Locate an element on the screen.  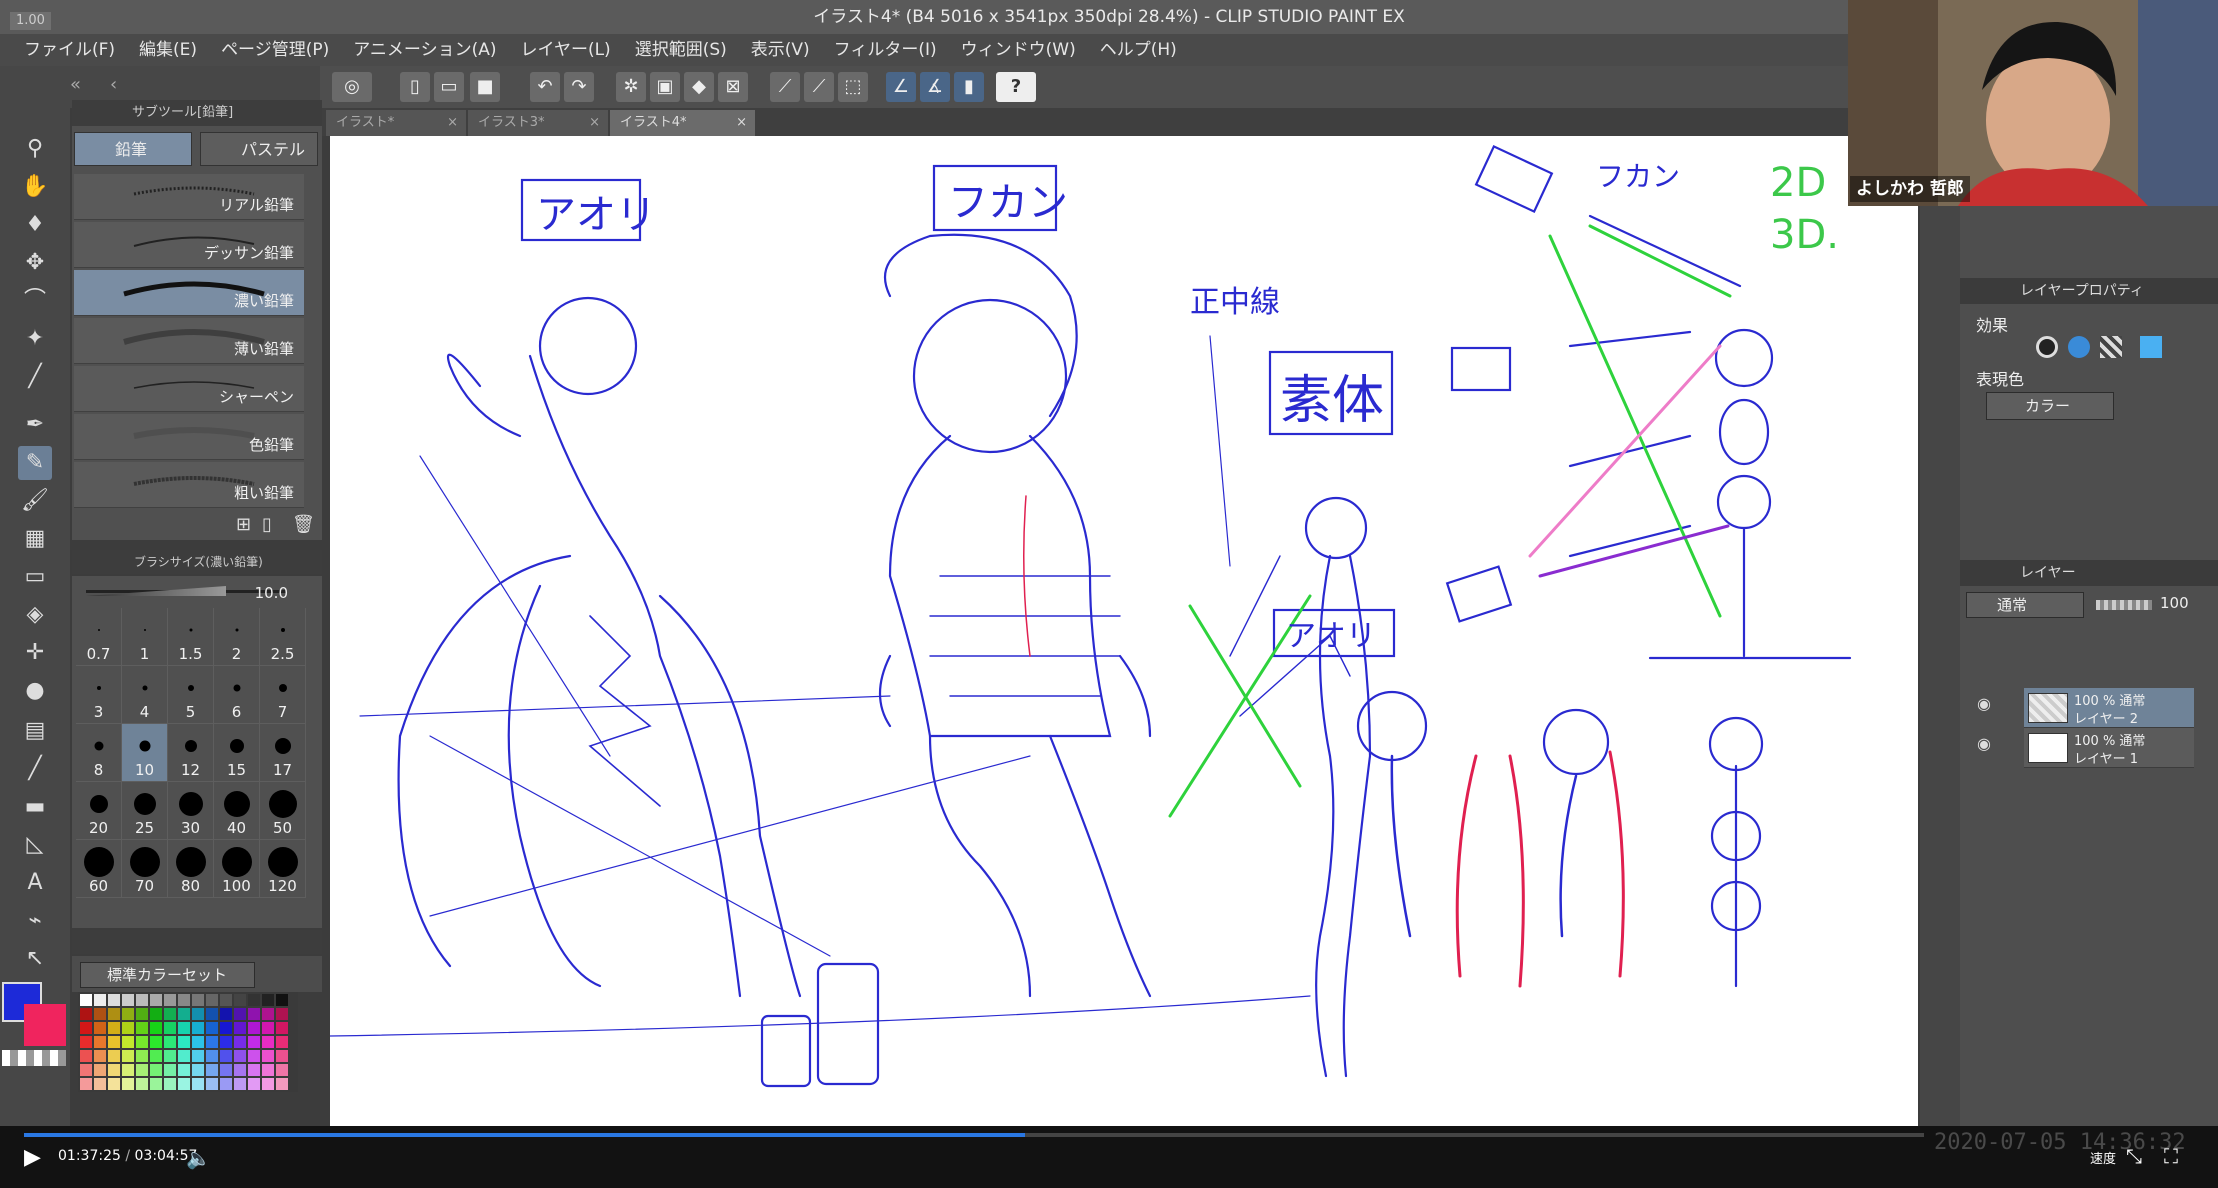
layer-color-icon is located at coordinates (2151, 347).